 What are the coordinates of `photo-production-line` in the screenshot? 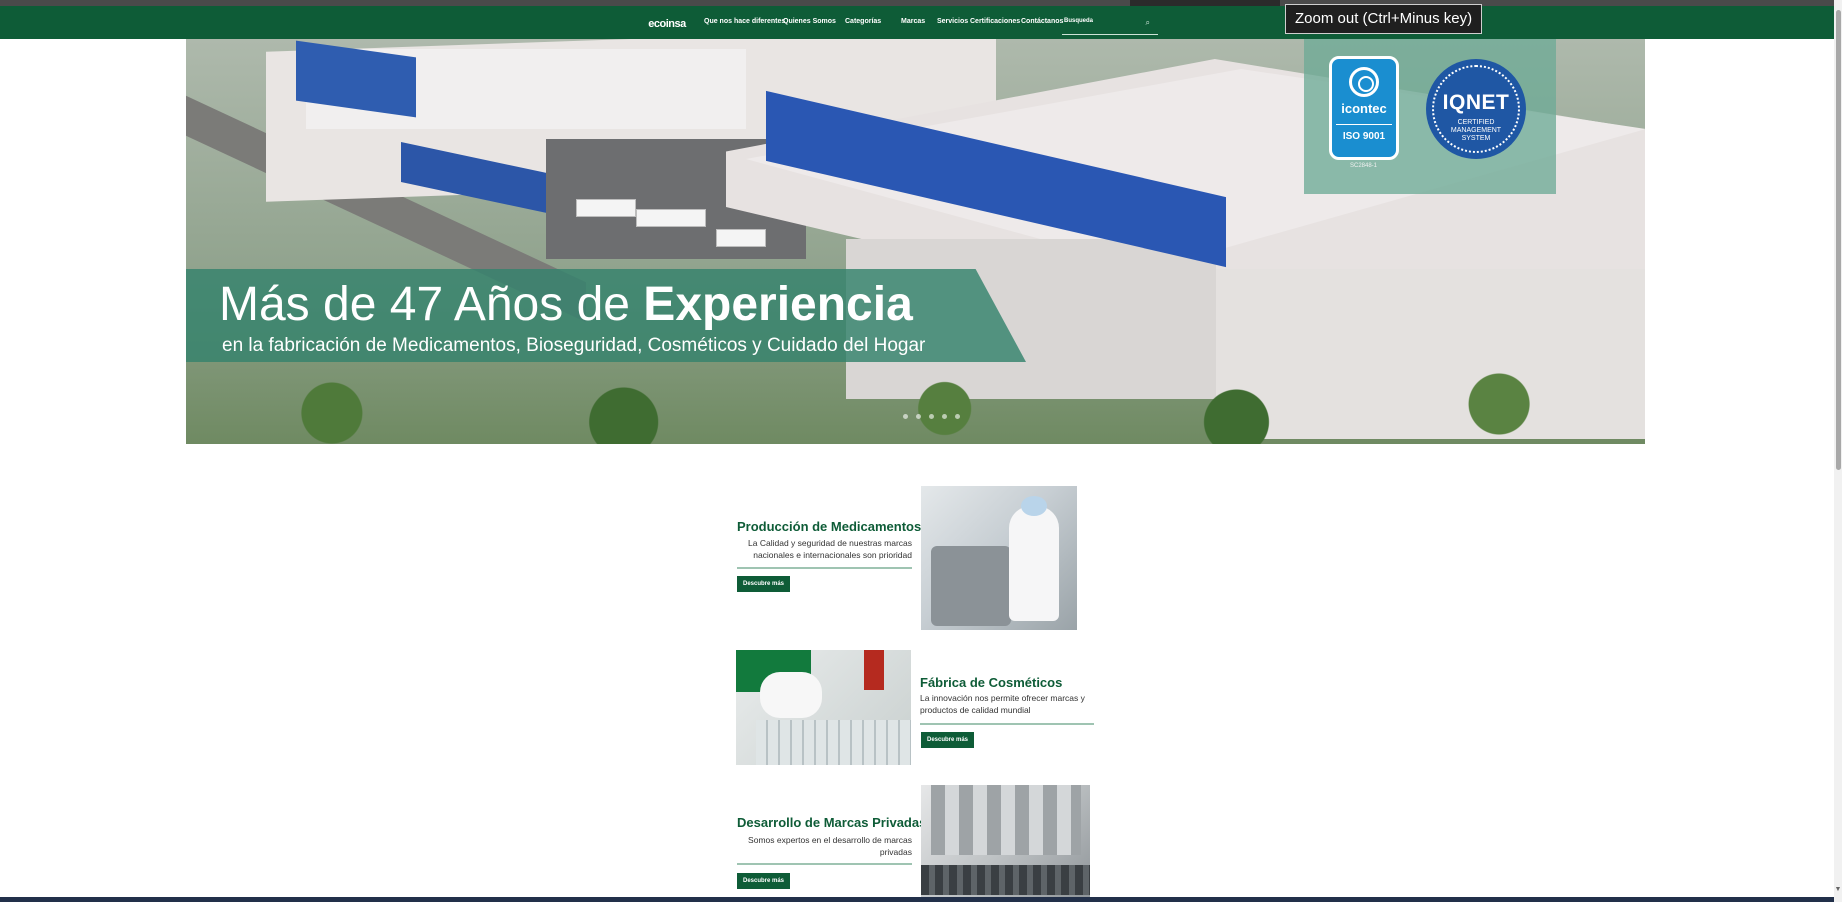 It's located at (1005, 843).